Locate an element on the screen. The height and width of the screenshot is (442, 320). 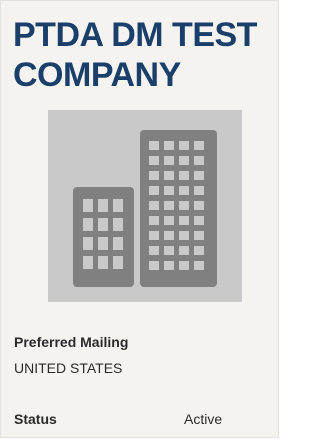
preferred-mailing-value: UNITED STATES is located at coordinates (68, 368).